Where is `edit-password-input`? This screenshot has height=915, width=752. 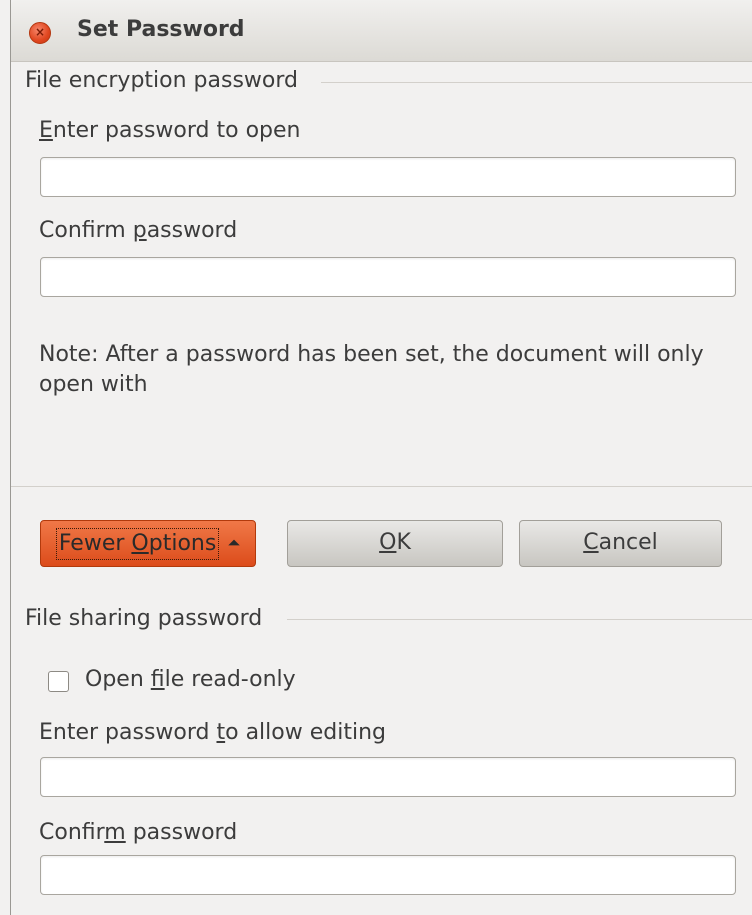 edit-password-input is located at coordinates (388, 777).